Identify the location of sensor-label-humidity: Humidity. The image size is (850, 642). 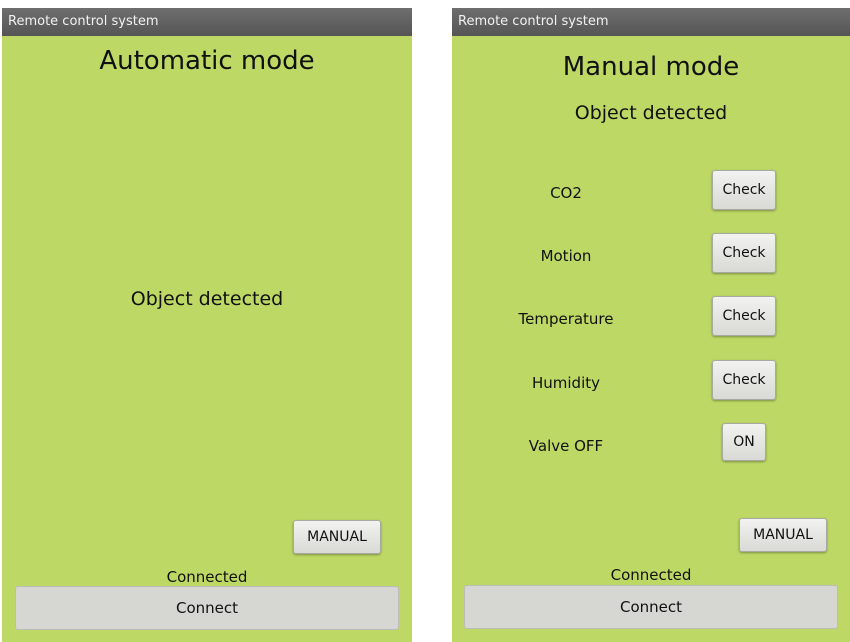
(565, 383).